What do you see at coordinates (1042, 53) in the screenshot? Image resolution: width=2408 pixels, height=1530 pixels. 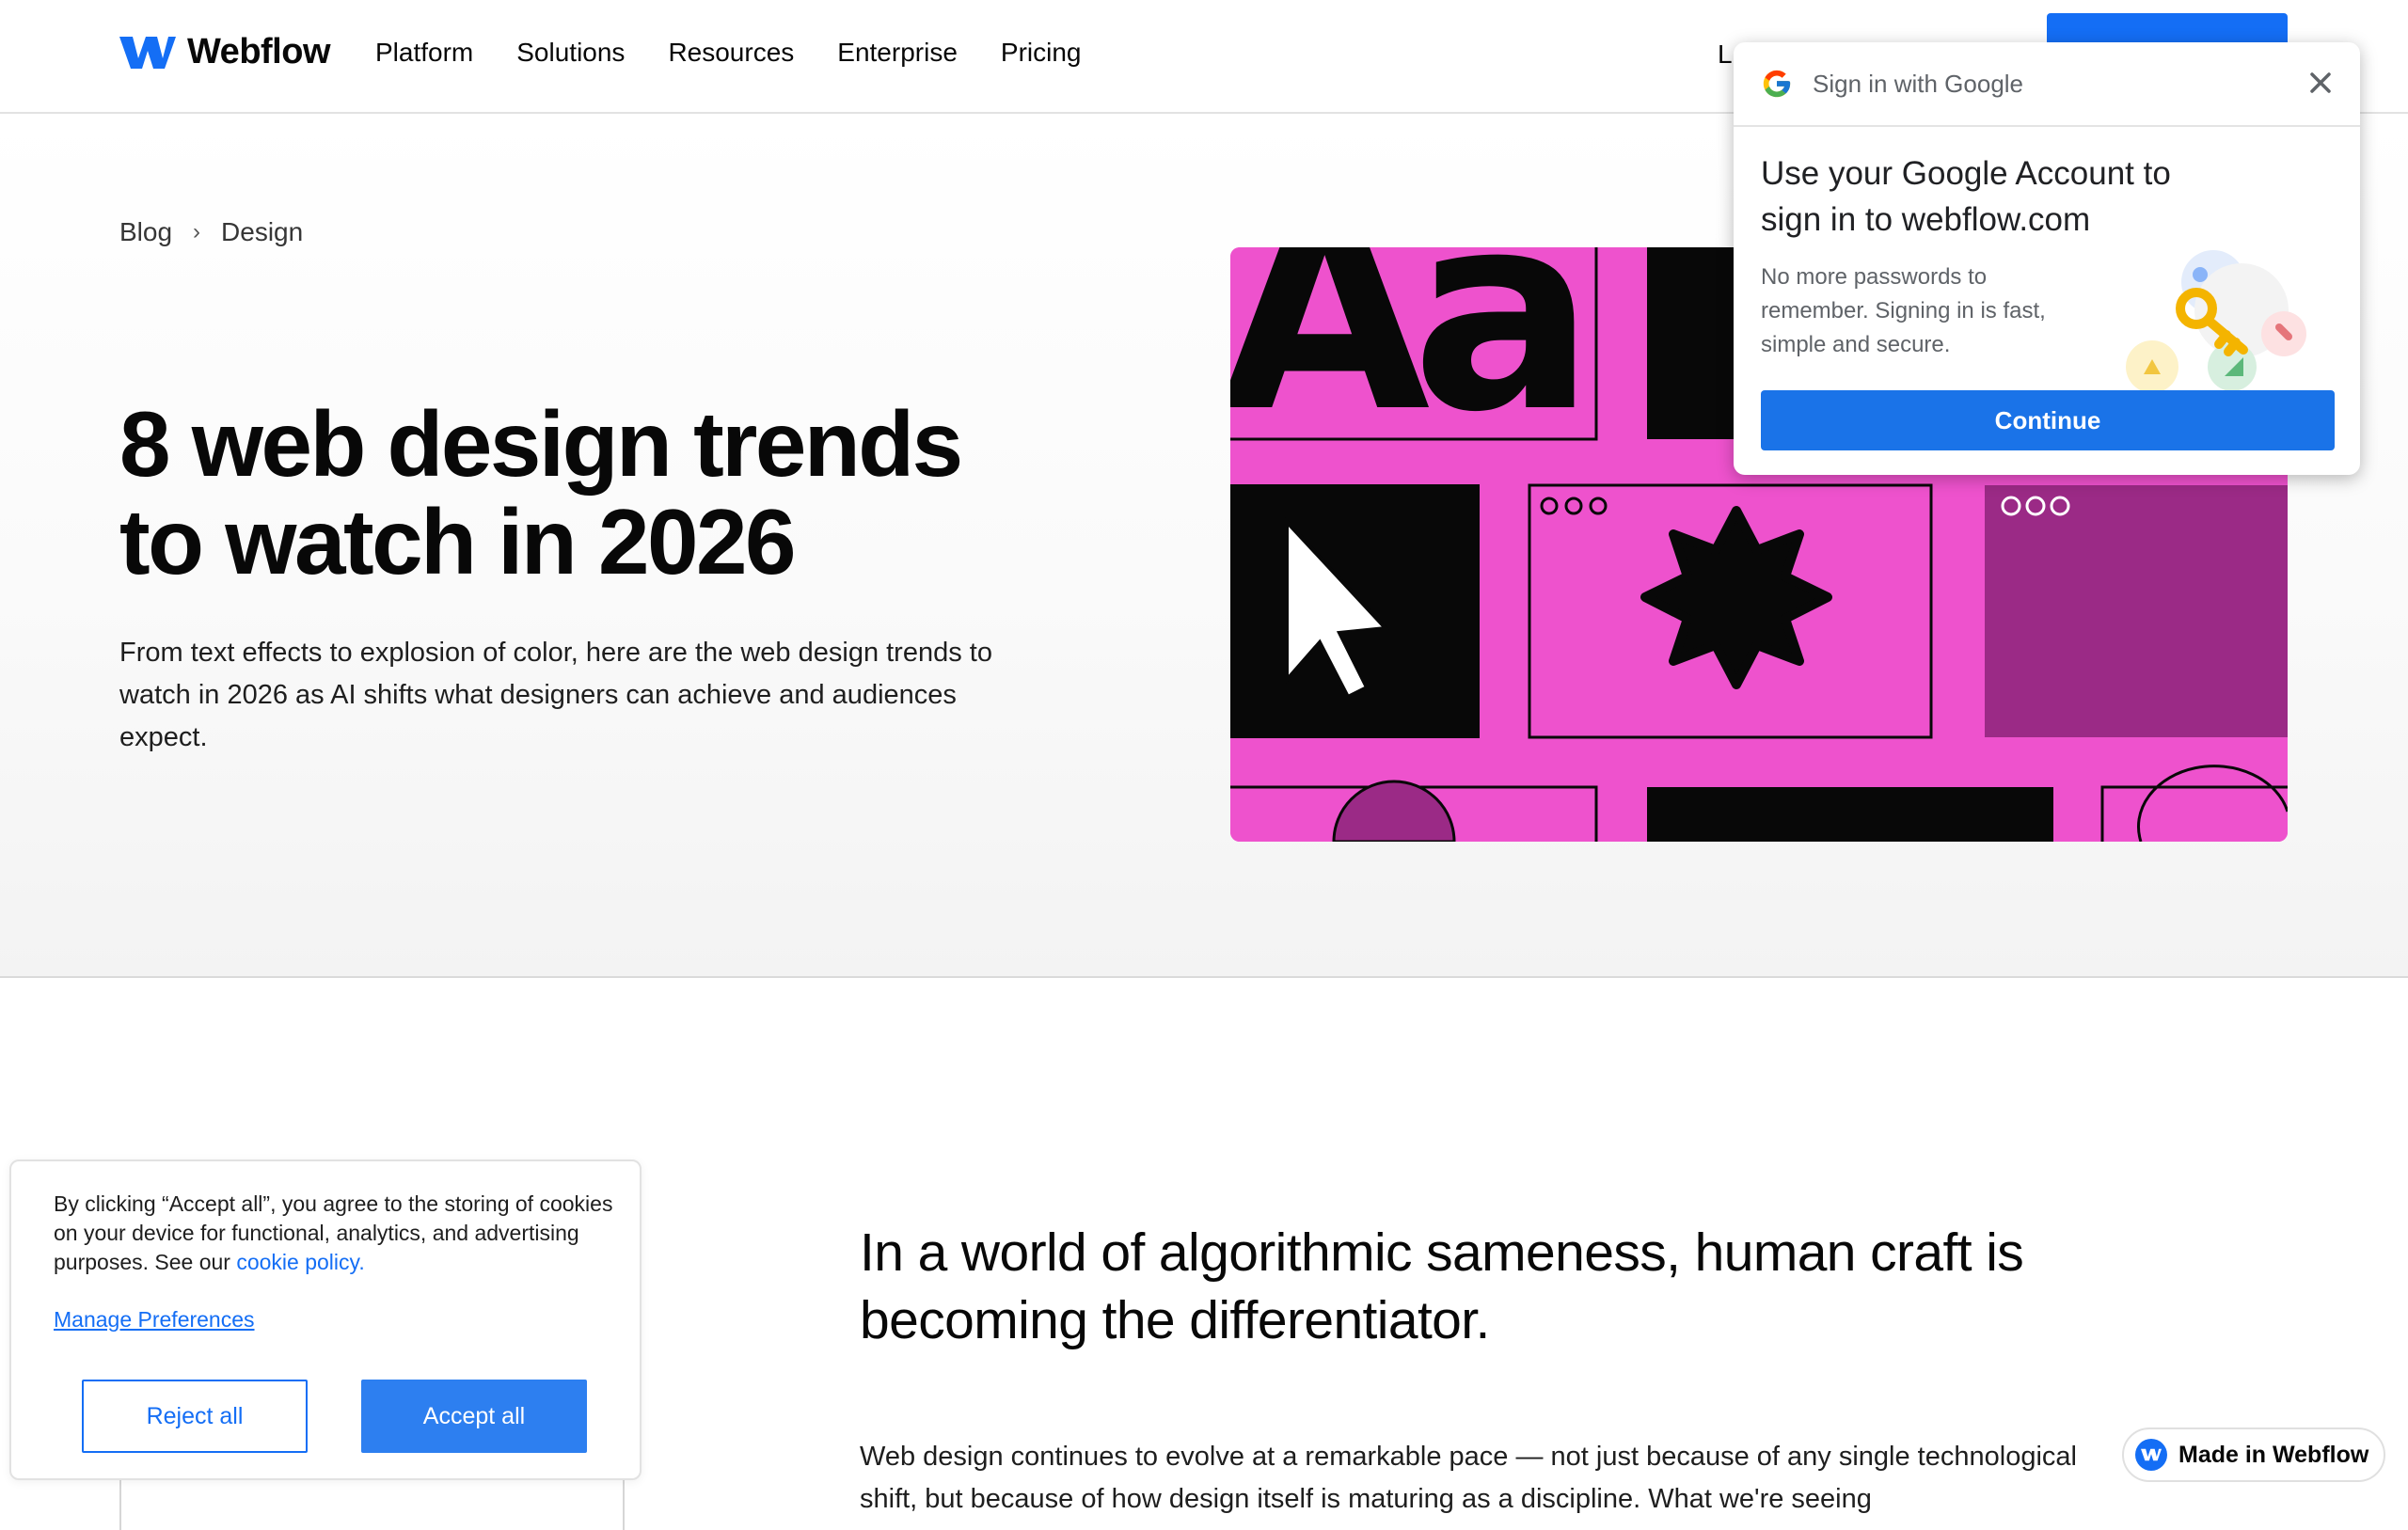 I see `nav-link-pricing: Pricing` at bounding box center [1042, 53].